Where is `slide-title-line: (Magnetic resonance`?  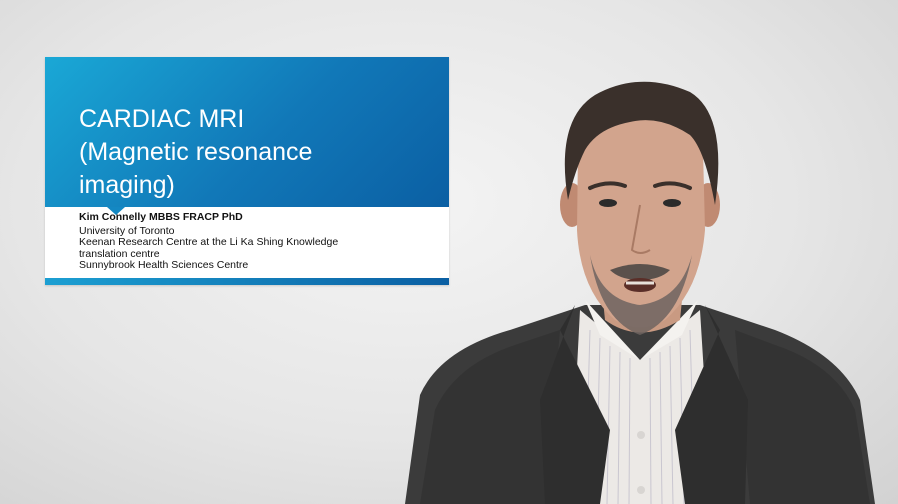
slide-title-line: (Magnetic resonance is located at coordinates (196, 152).